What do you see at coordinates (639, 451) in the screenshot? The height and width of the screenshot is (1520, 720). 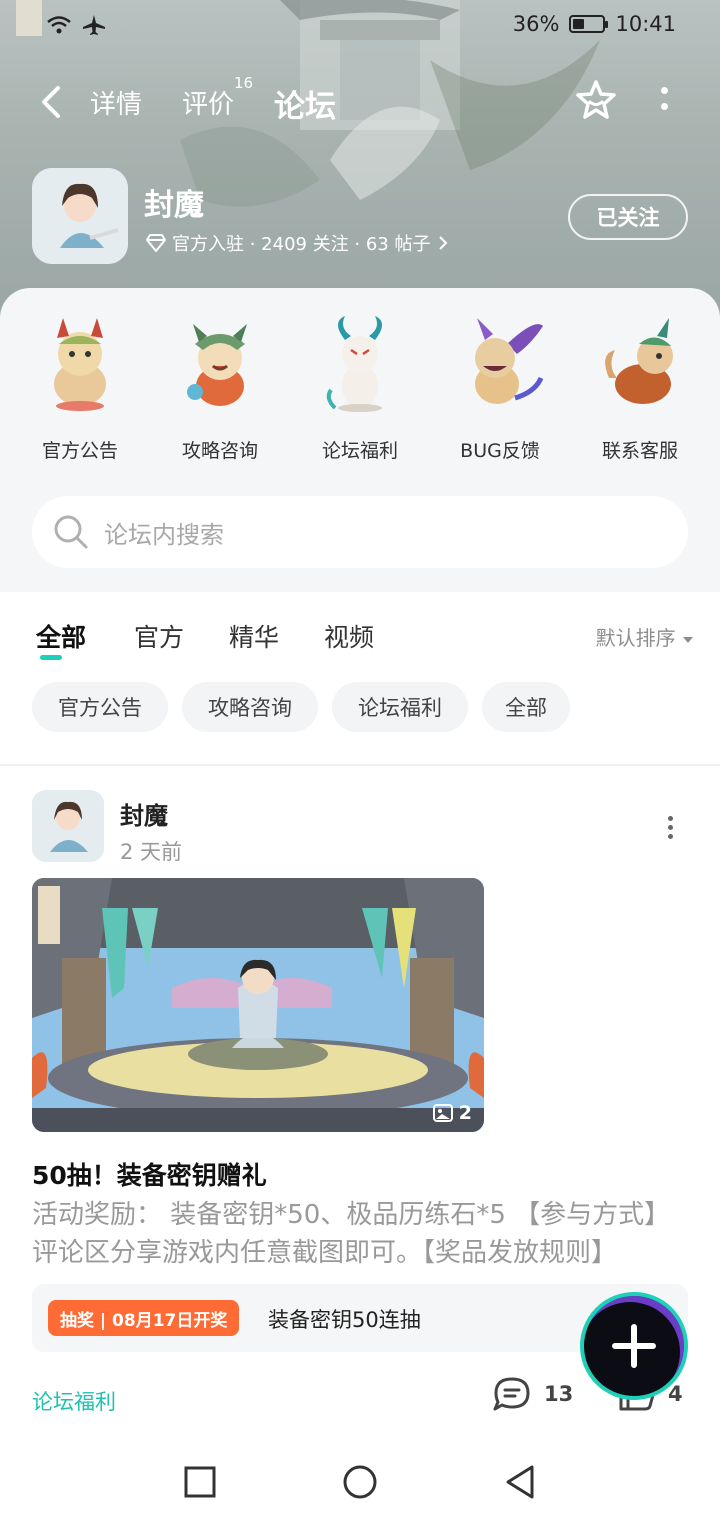 I see `category-label: 联系客服` at bounding box center [639, 451].